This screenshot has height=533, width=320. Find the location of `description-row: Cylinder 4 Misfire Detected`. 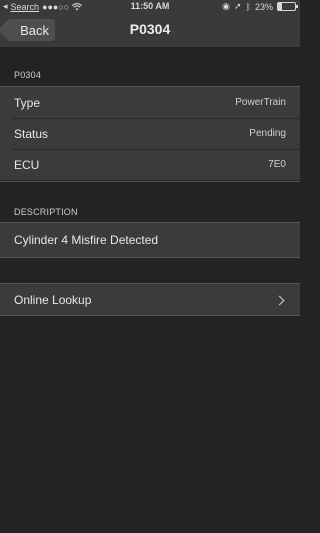

description-row: Cylinder 4 Misfire Detected is located at coordinates (150, 240).